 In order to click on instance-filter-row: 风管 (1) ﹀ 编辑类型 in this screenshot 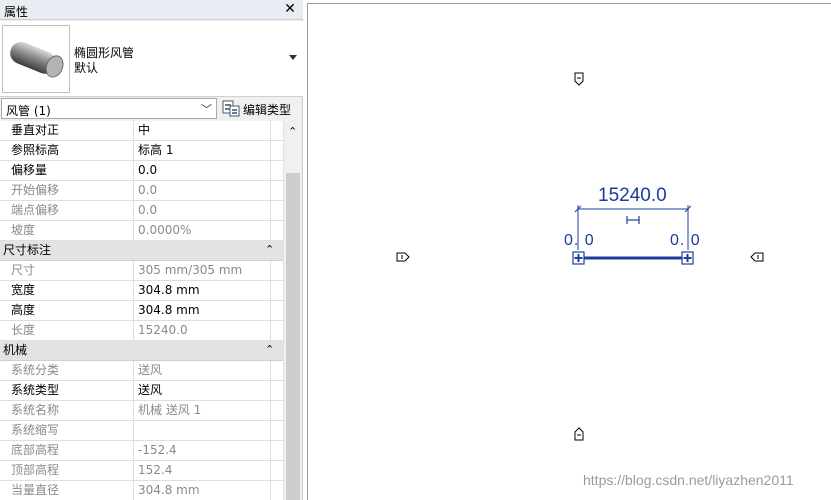, I will do `click(151, 109)`.